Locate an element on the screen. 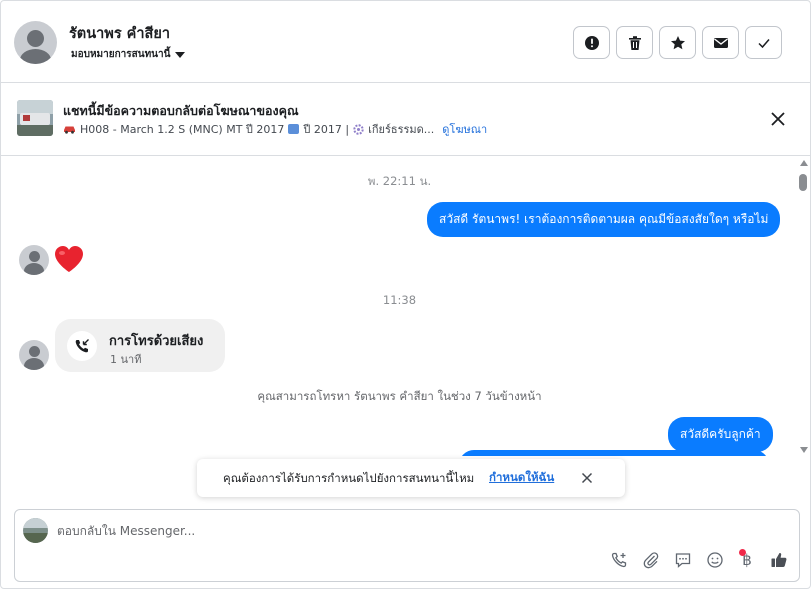 The width and height of the screenshot is (811, 589). ad-thumbnail is located at coordinates (35, 118).